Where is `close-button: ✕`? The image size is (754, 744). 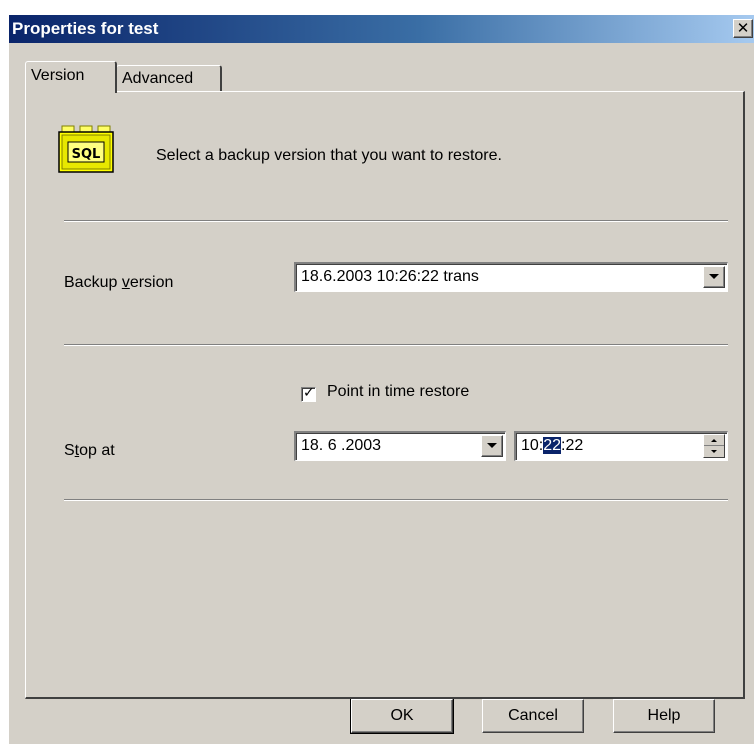 close-button: ✕ is located at coordinates (743, 28).